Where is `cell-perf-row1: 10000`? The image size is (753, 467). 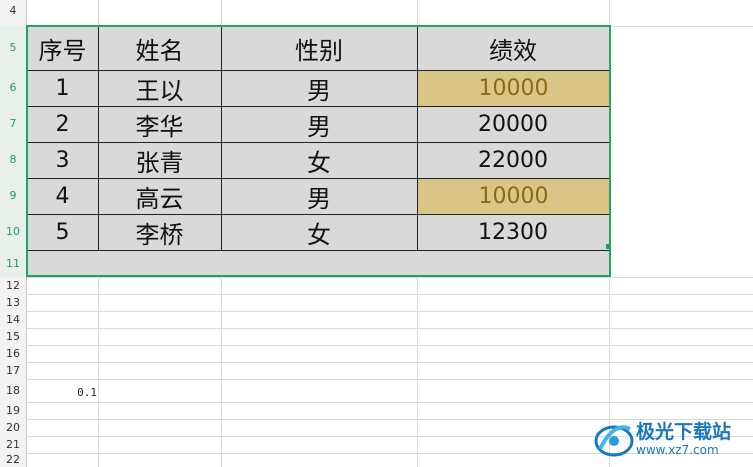 cell-perf-row1: 10000 is located at coordinates (513, 88).